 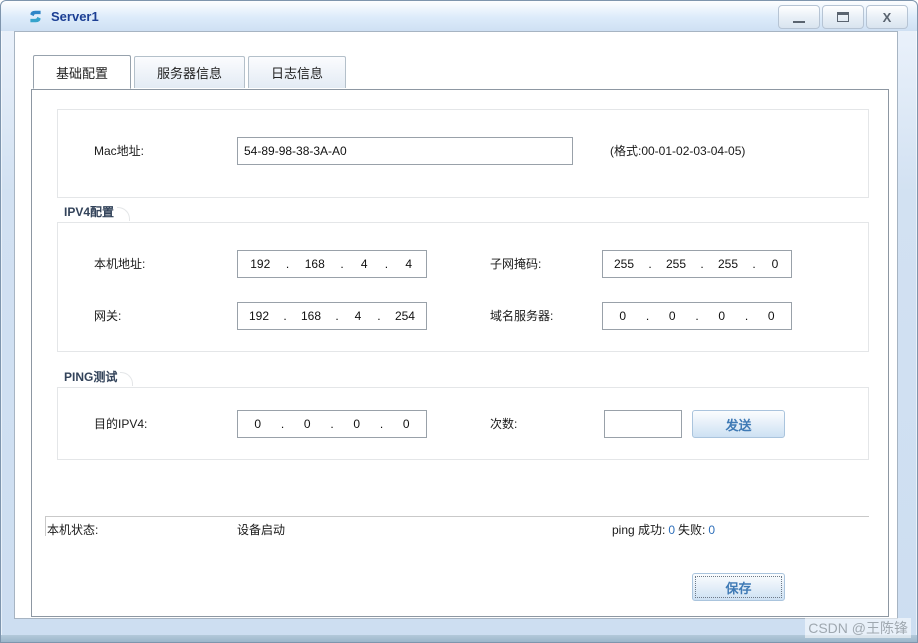 I want to click on mask-octet-3: 255, so click(x=728, y=264).